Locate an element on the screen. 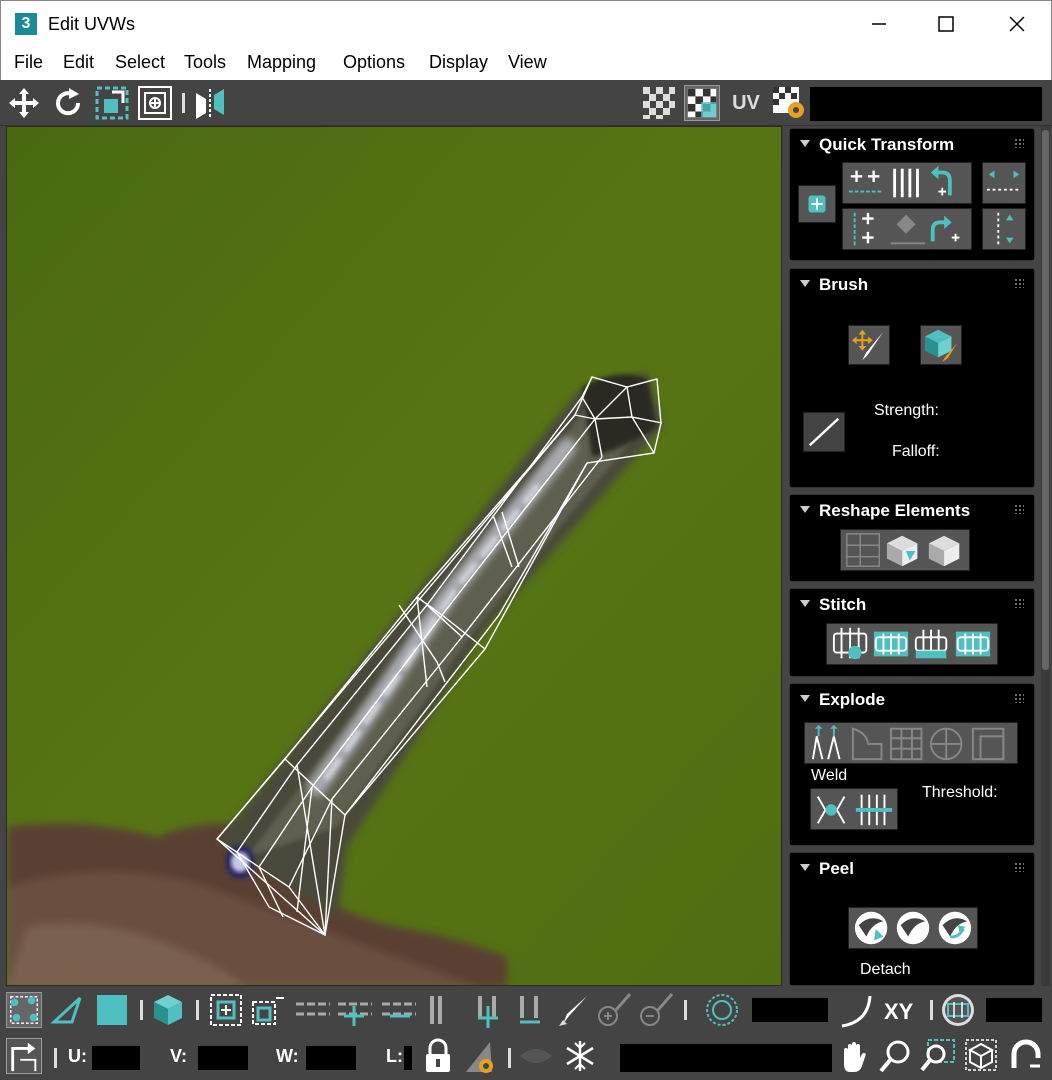 The image size is (1052, 1080). space-horizontal-icon is located at coordinates (1004, 180).